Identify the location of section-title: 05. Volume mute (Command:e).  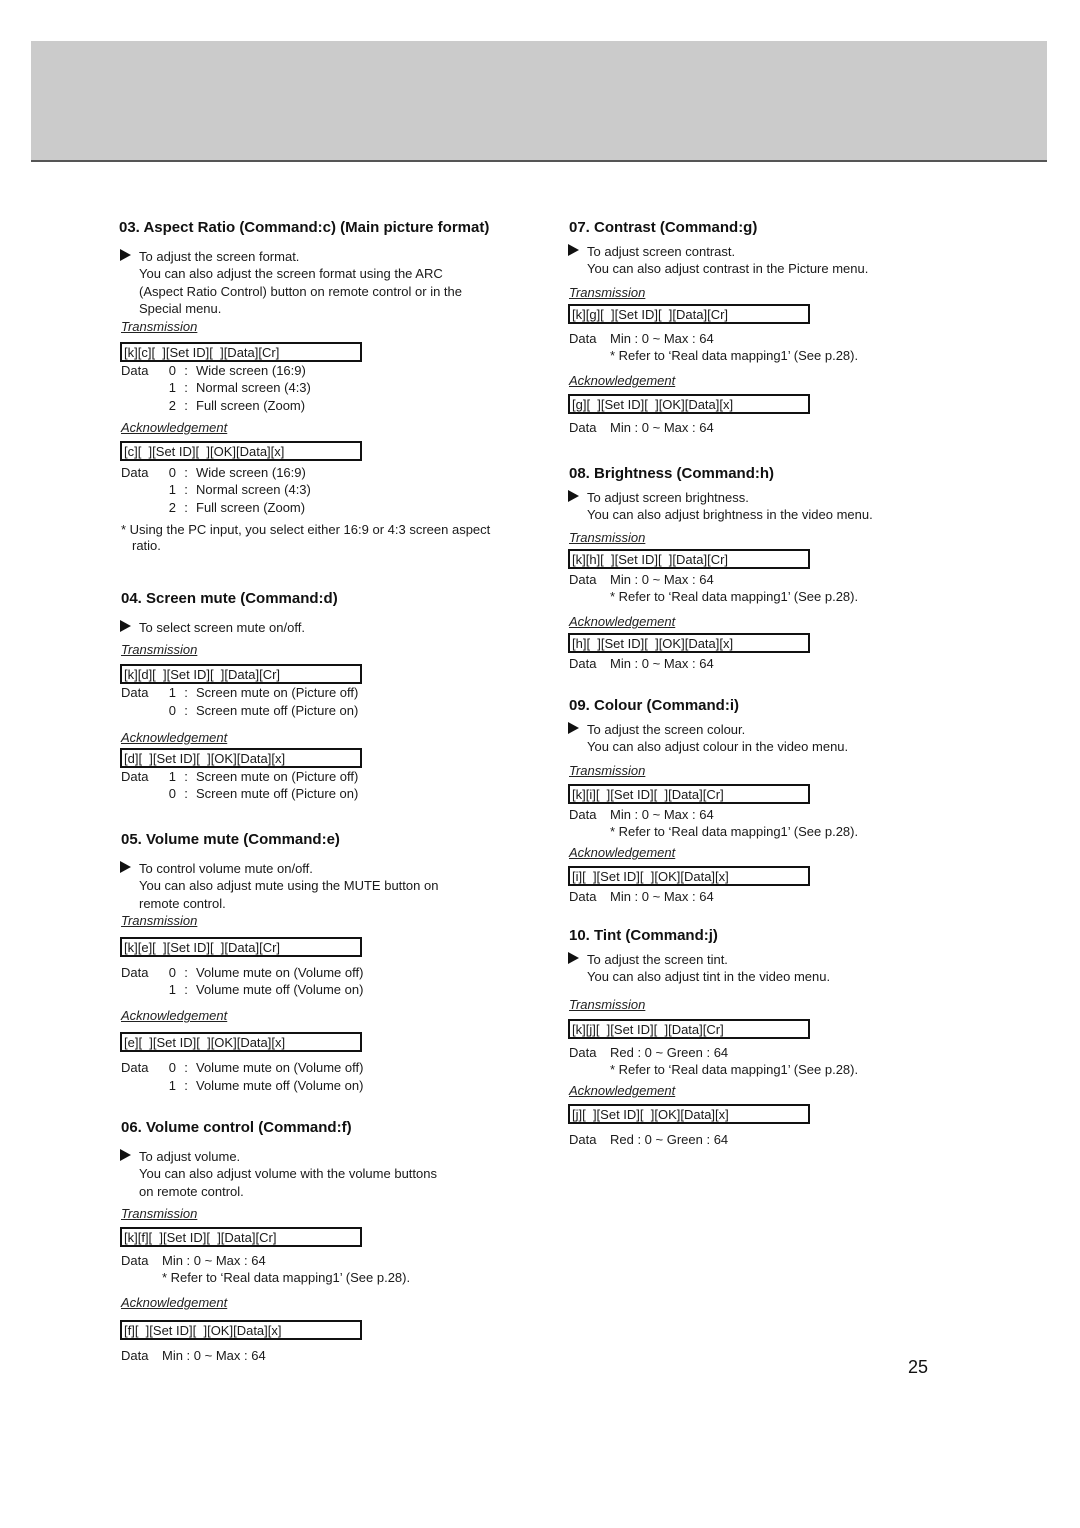
(230, 839).